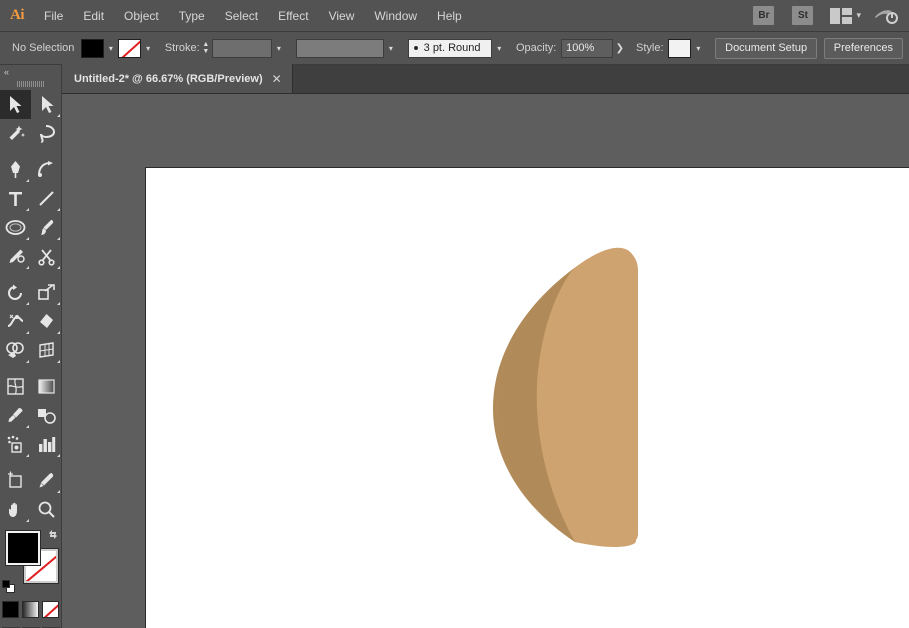 The width and height of the screenshot is (909, 628). What do you see at coordinates (15, 350) in the screenshot?
I see `shape-builder-tool` at bounding box center [15, 350].